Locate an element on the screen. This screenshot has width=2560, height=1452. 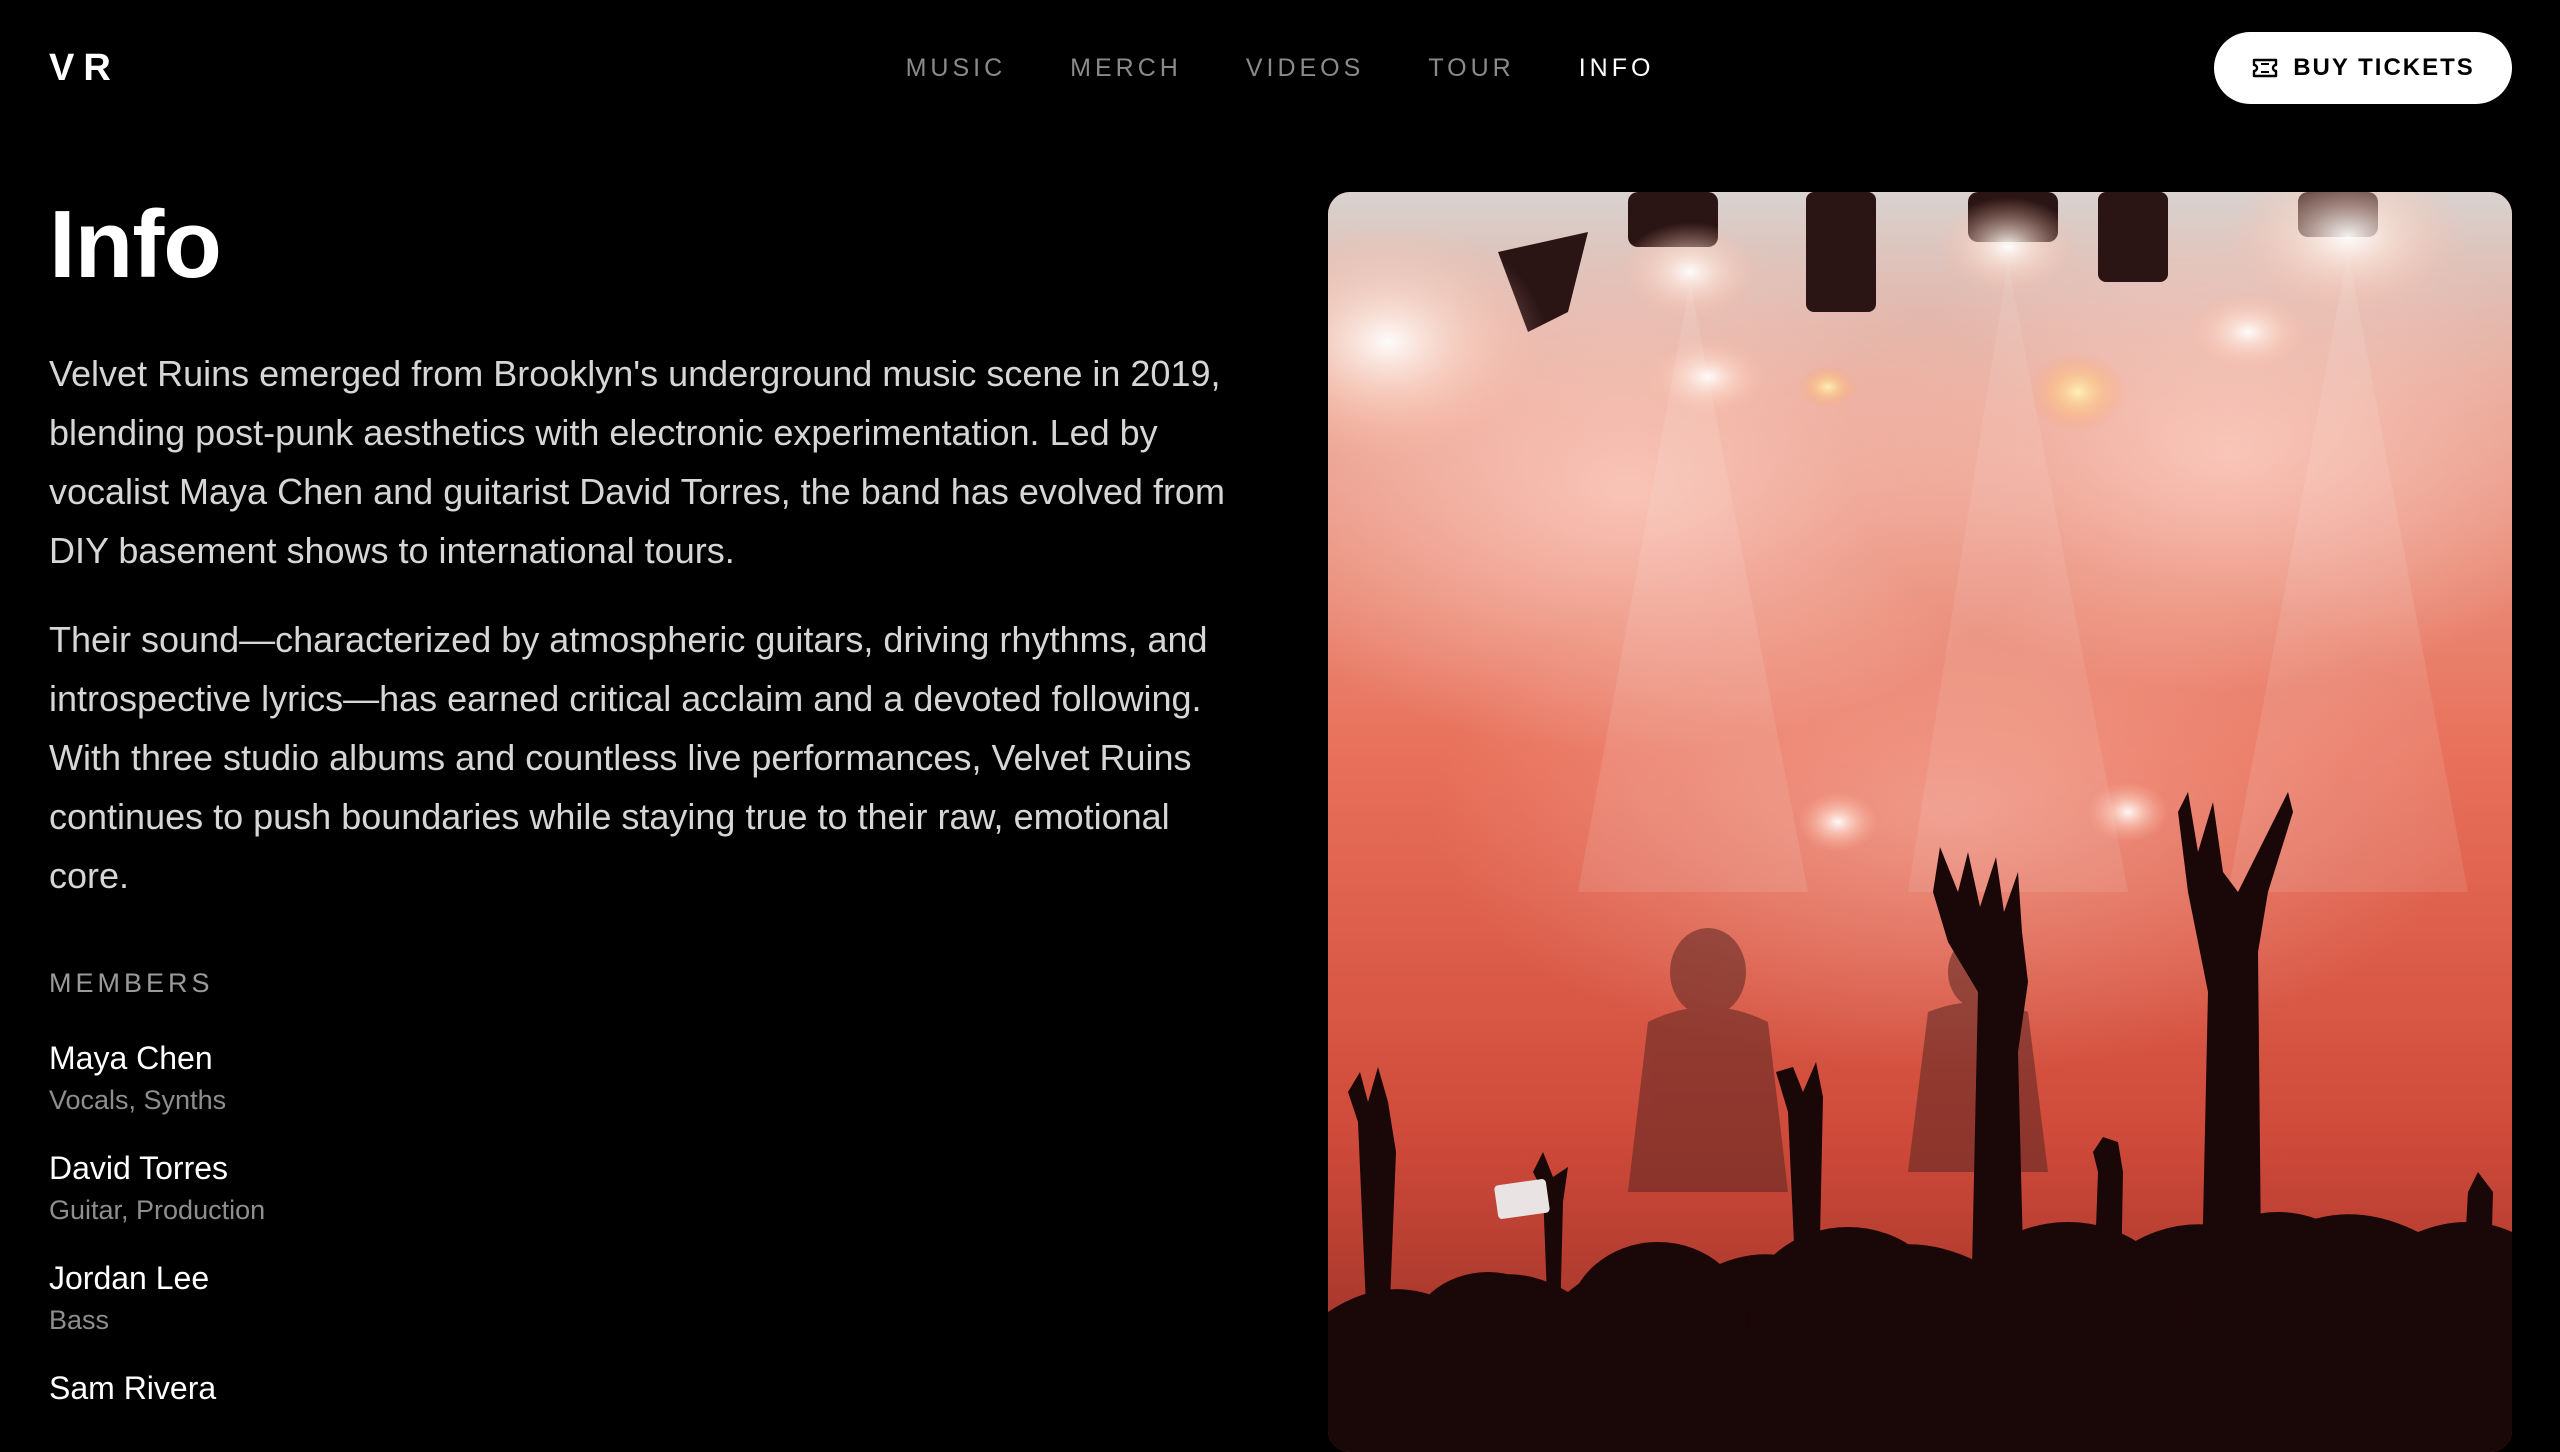
buy-tickets-button: BUY TICKETS is located at coordinates (2363, 68).